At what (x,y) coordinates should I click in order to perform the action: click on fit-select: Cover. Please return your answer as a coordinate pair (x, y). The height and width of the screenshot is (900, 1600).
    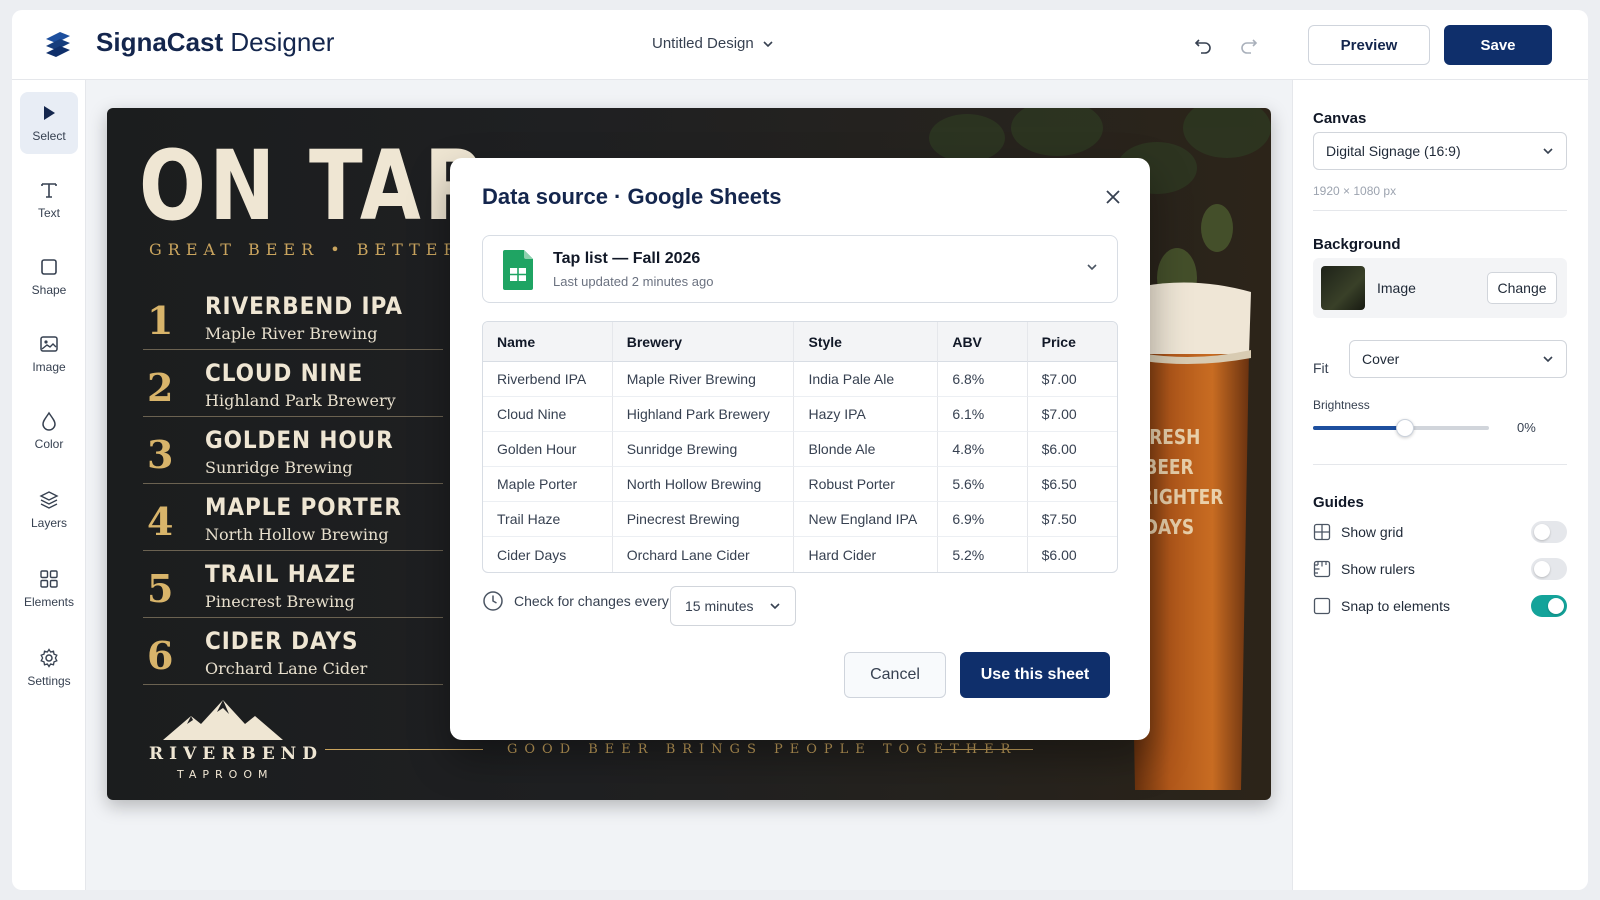
    Looking at the image, I should click on (1458, 359).